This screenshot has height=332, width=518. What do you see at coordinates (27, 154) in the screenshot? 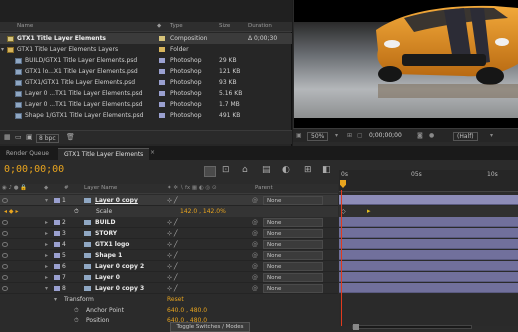
I see `tab-render-queue: Render Queue` at bounding box center [27, 154].